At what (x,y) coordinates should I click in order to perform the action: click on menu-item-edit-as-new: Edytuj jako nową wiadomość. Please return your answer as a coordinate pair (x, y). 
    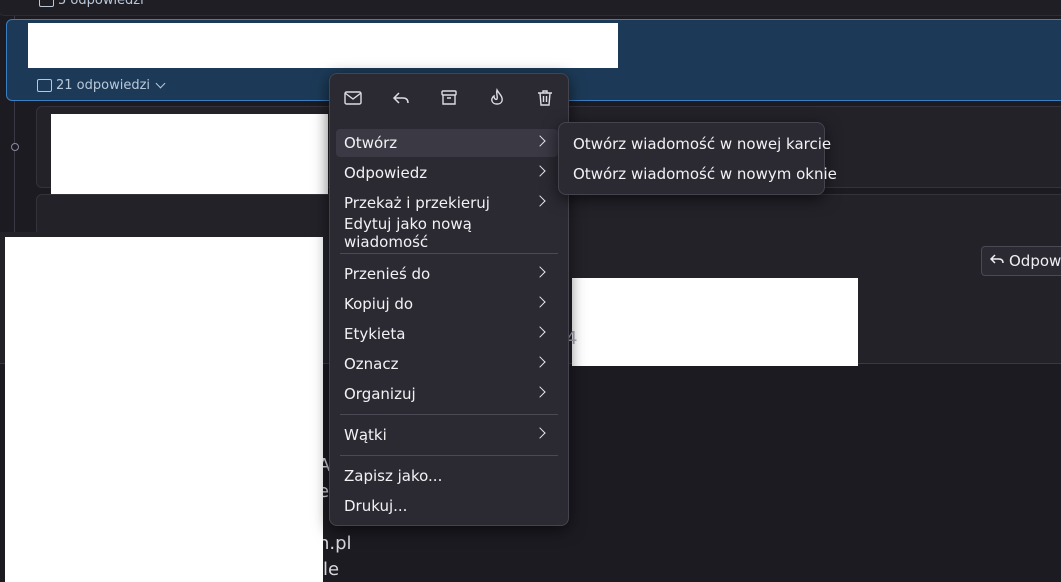
    Looking at the image, I should click on (447, 233).